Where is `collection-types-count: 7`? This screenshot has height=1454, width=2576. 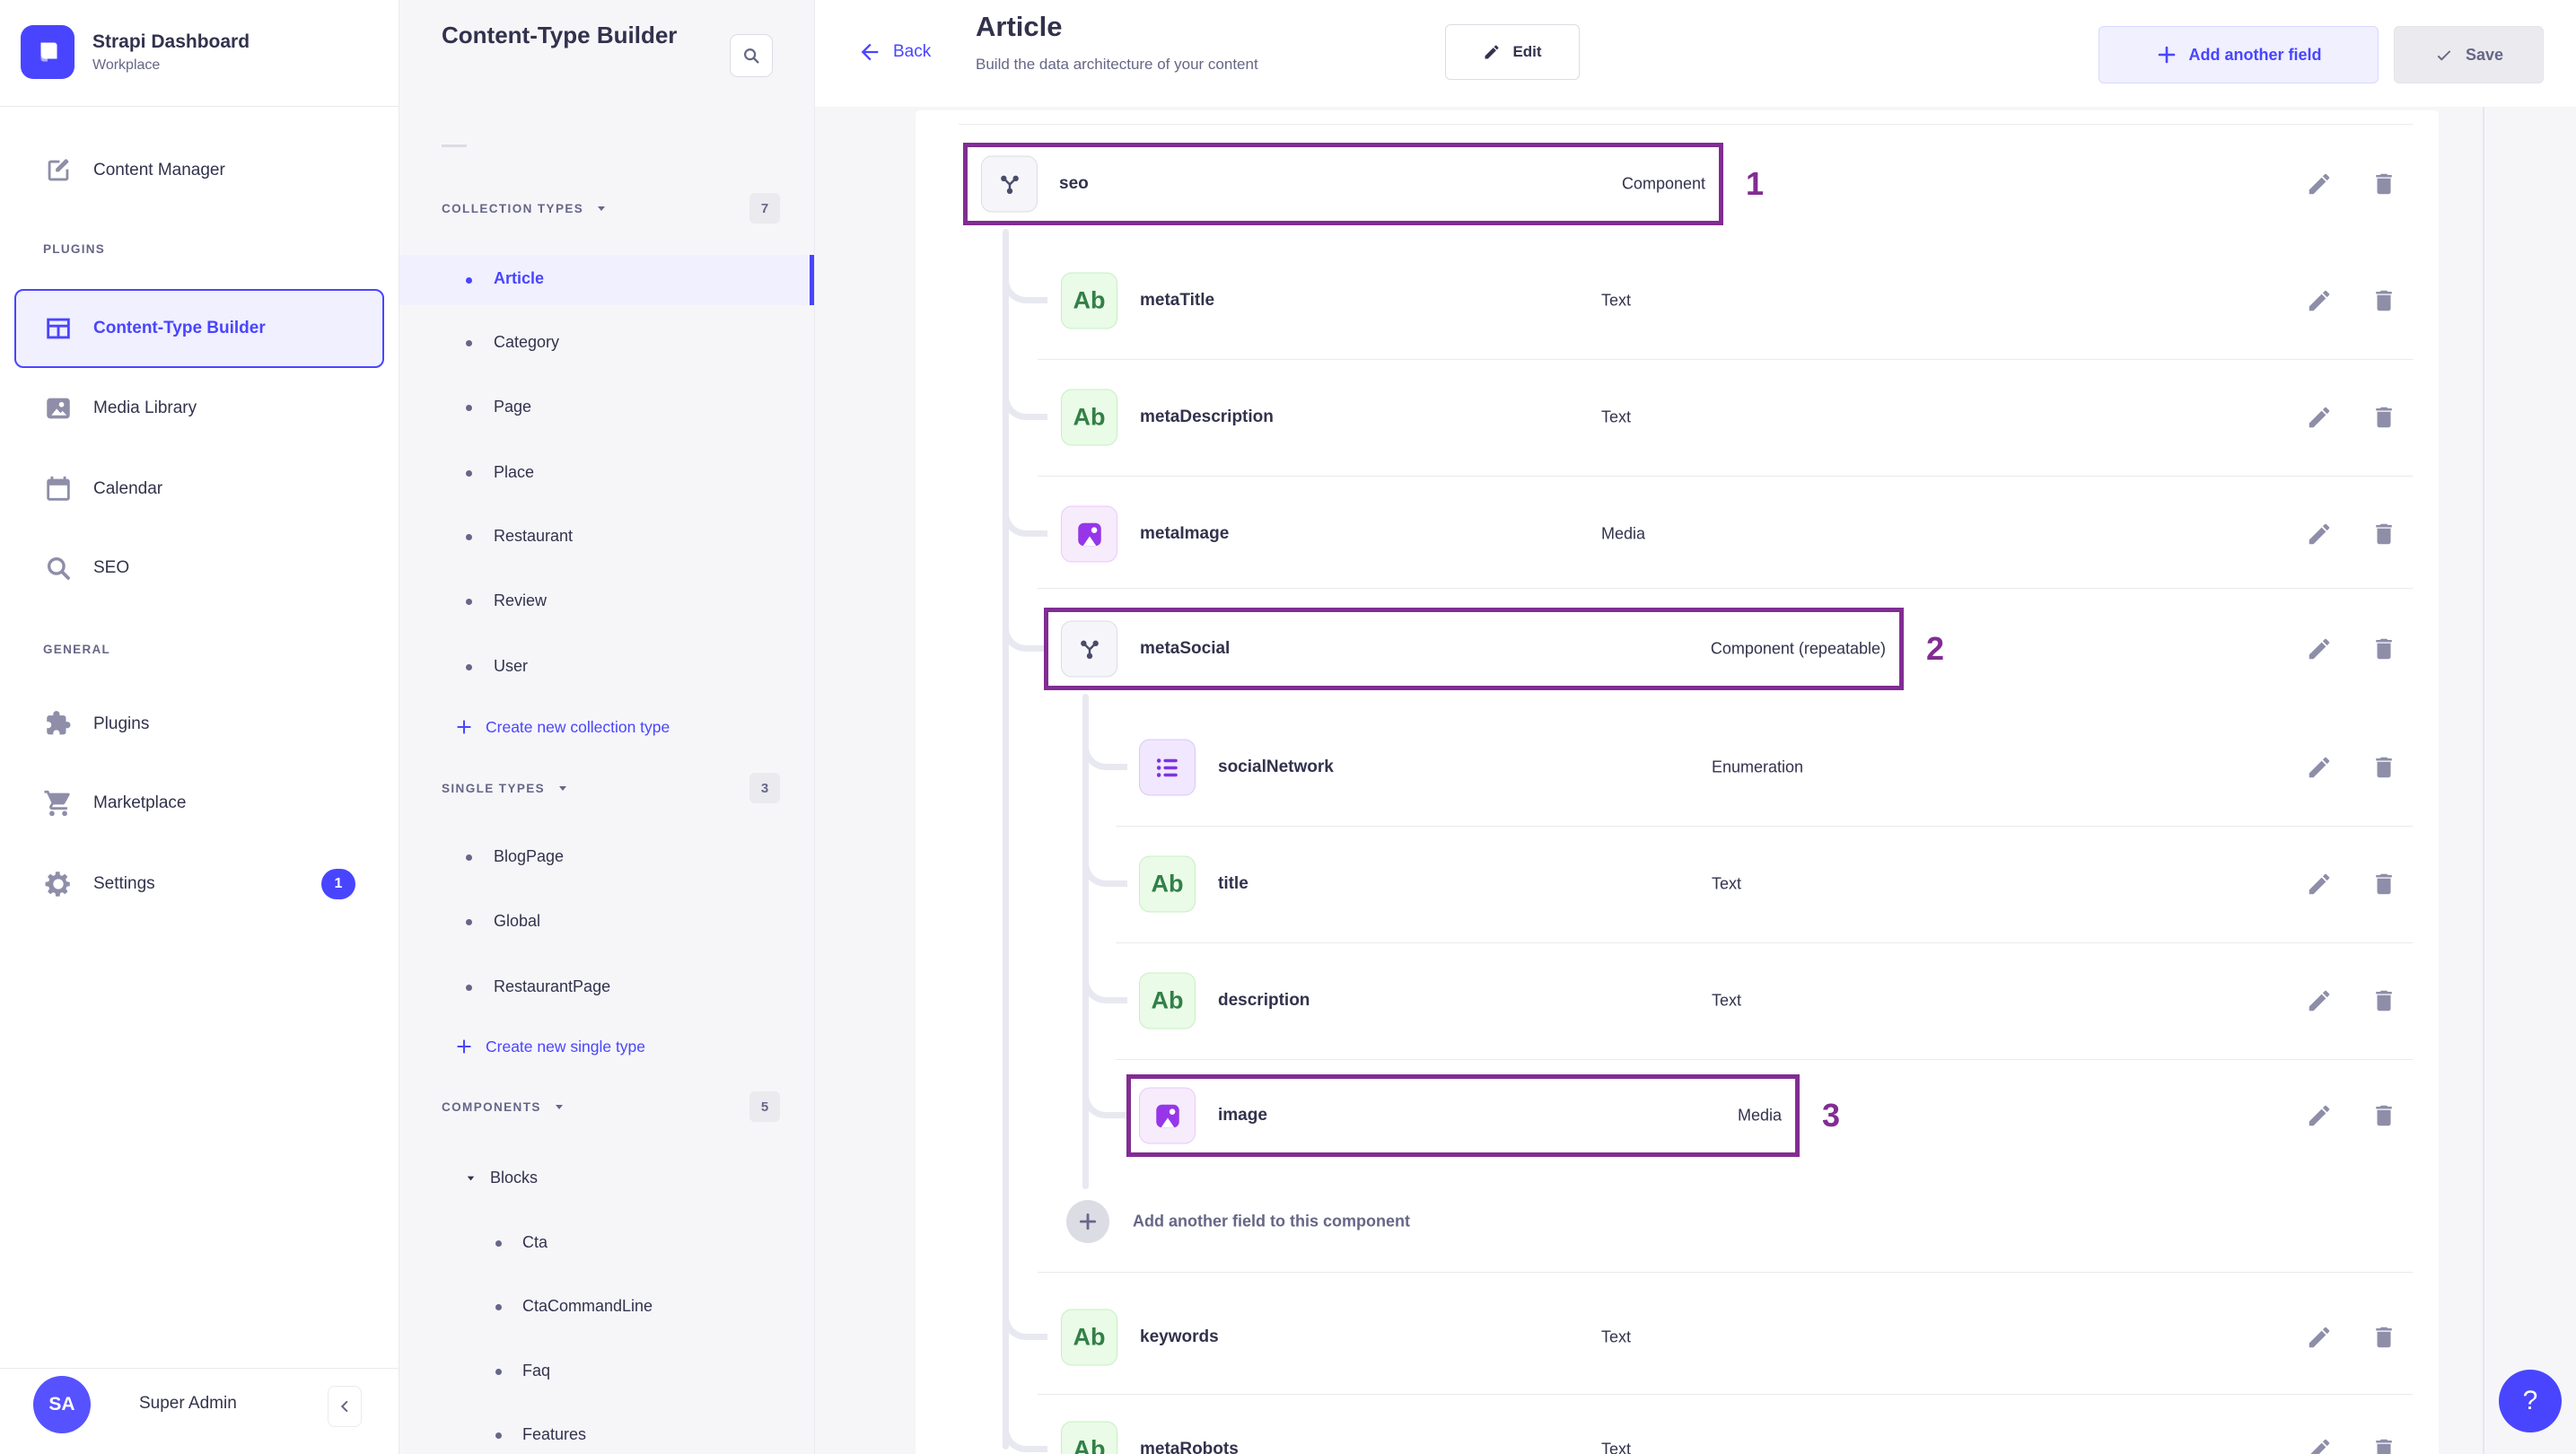 collection-types-count: 7 is located at coordinates (764, 208).